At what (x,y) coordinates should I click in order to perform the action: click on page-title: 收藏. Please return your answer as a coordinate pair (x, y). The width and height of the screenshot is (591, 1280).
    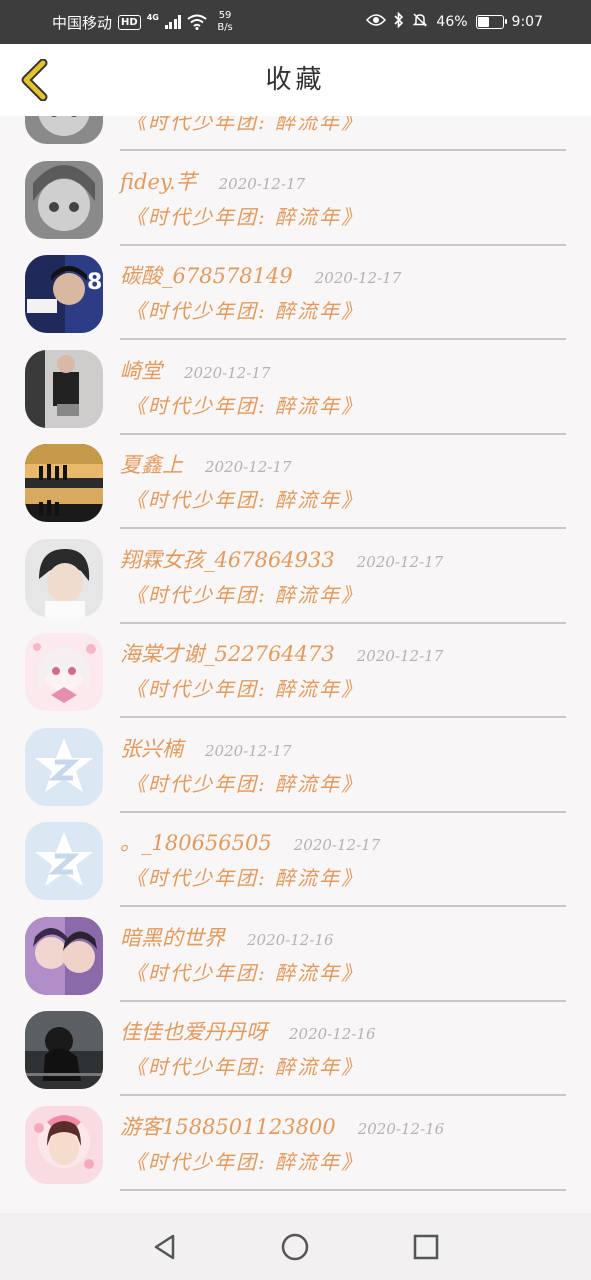
    Looking at the image, I should click on (295, 80).